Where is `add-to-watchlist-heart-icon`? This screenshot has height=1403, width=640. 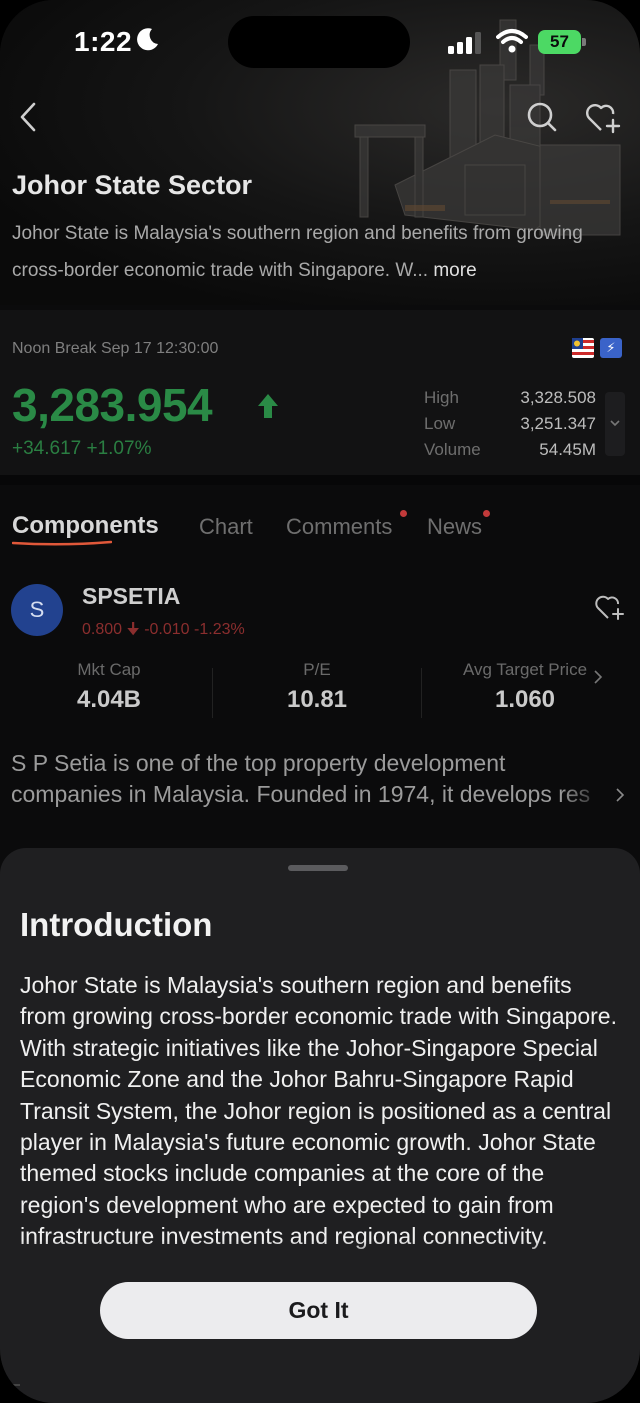 add-to-watchlist-heart-icon is located at coordinates (603, 117).